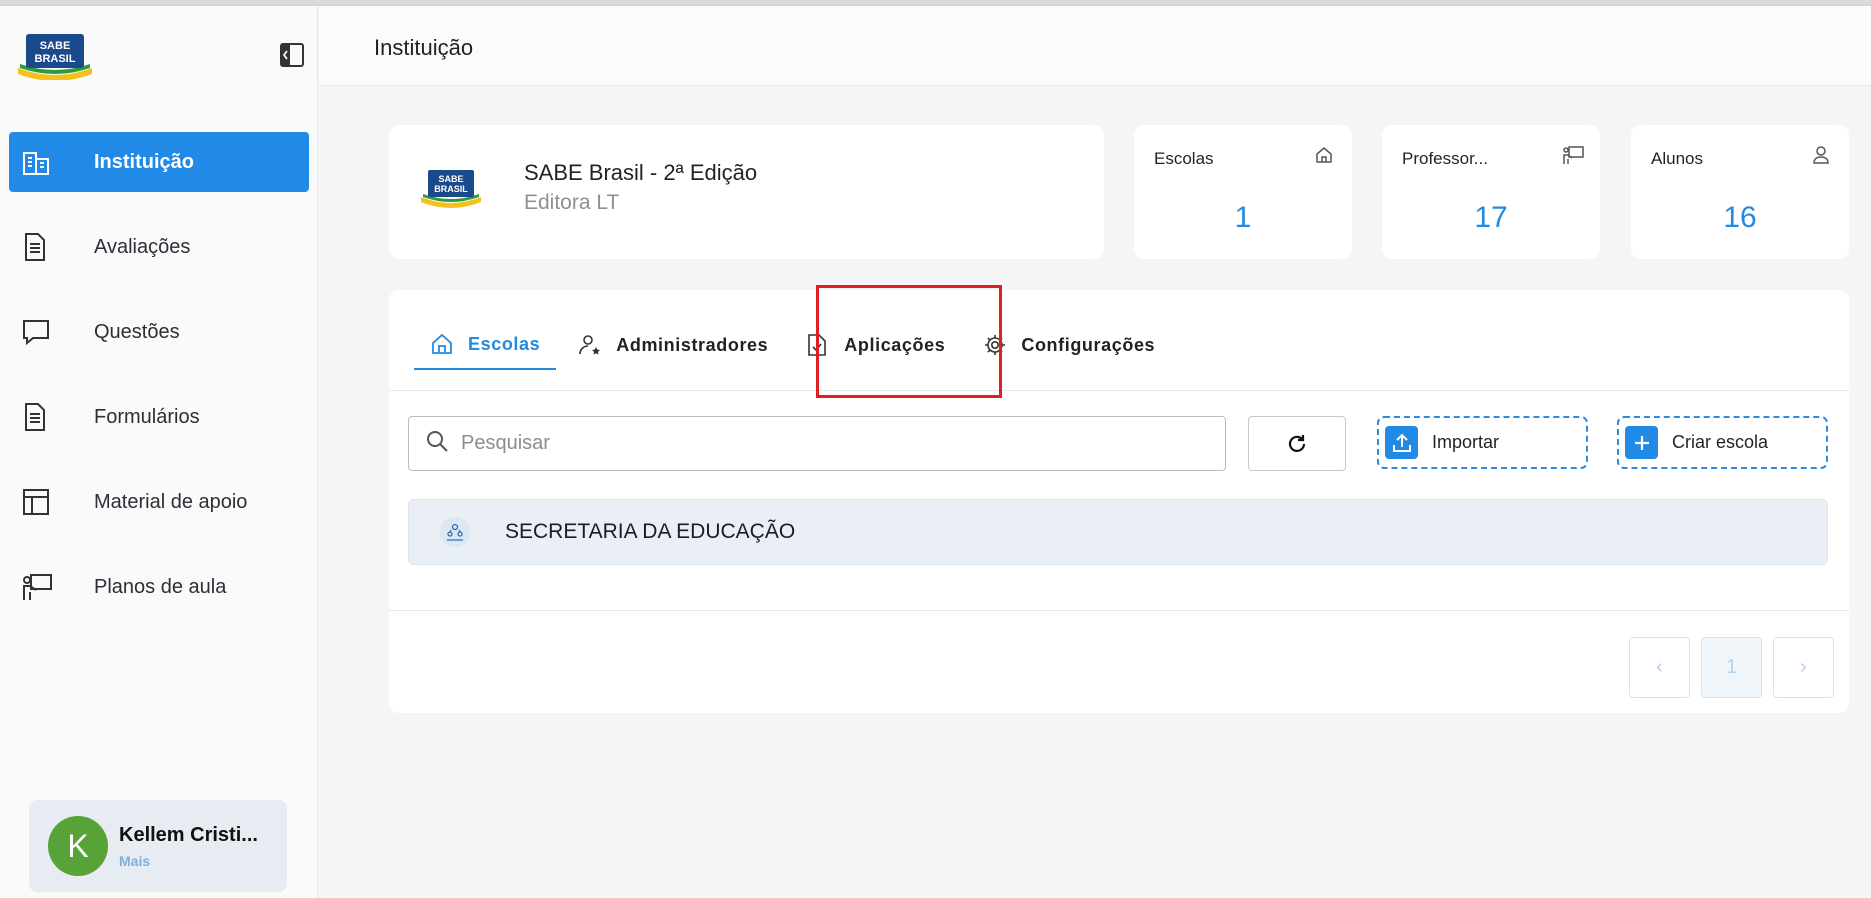 This screenshot has height=898, width=1871. I want to click on refresh-icon, so click(1297, 443).